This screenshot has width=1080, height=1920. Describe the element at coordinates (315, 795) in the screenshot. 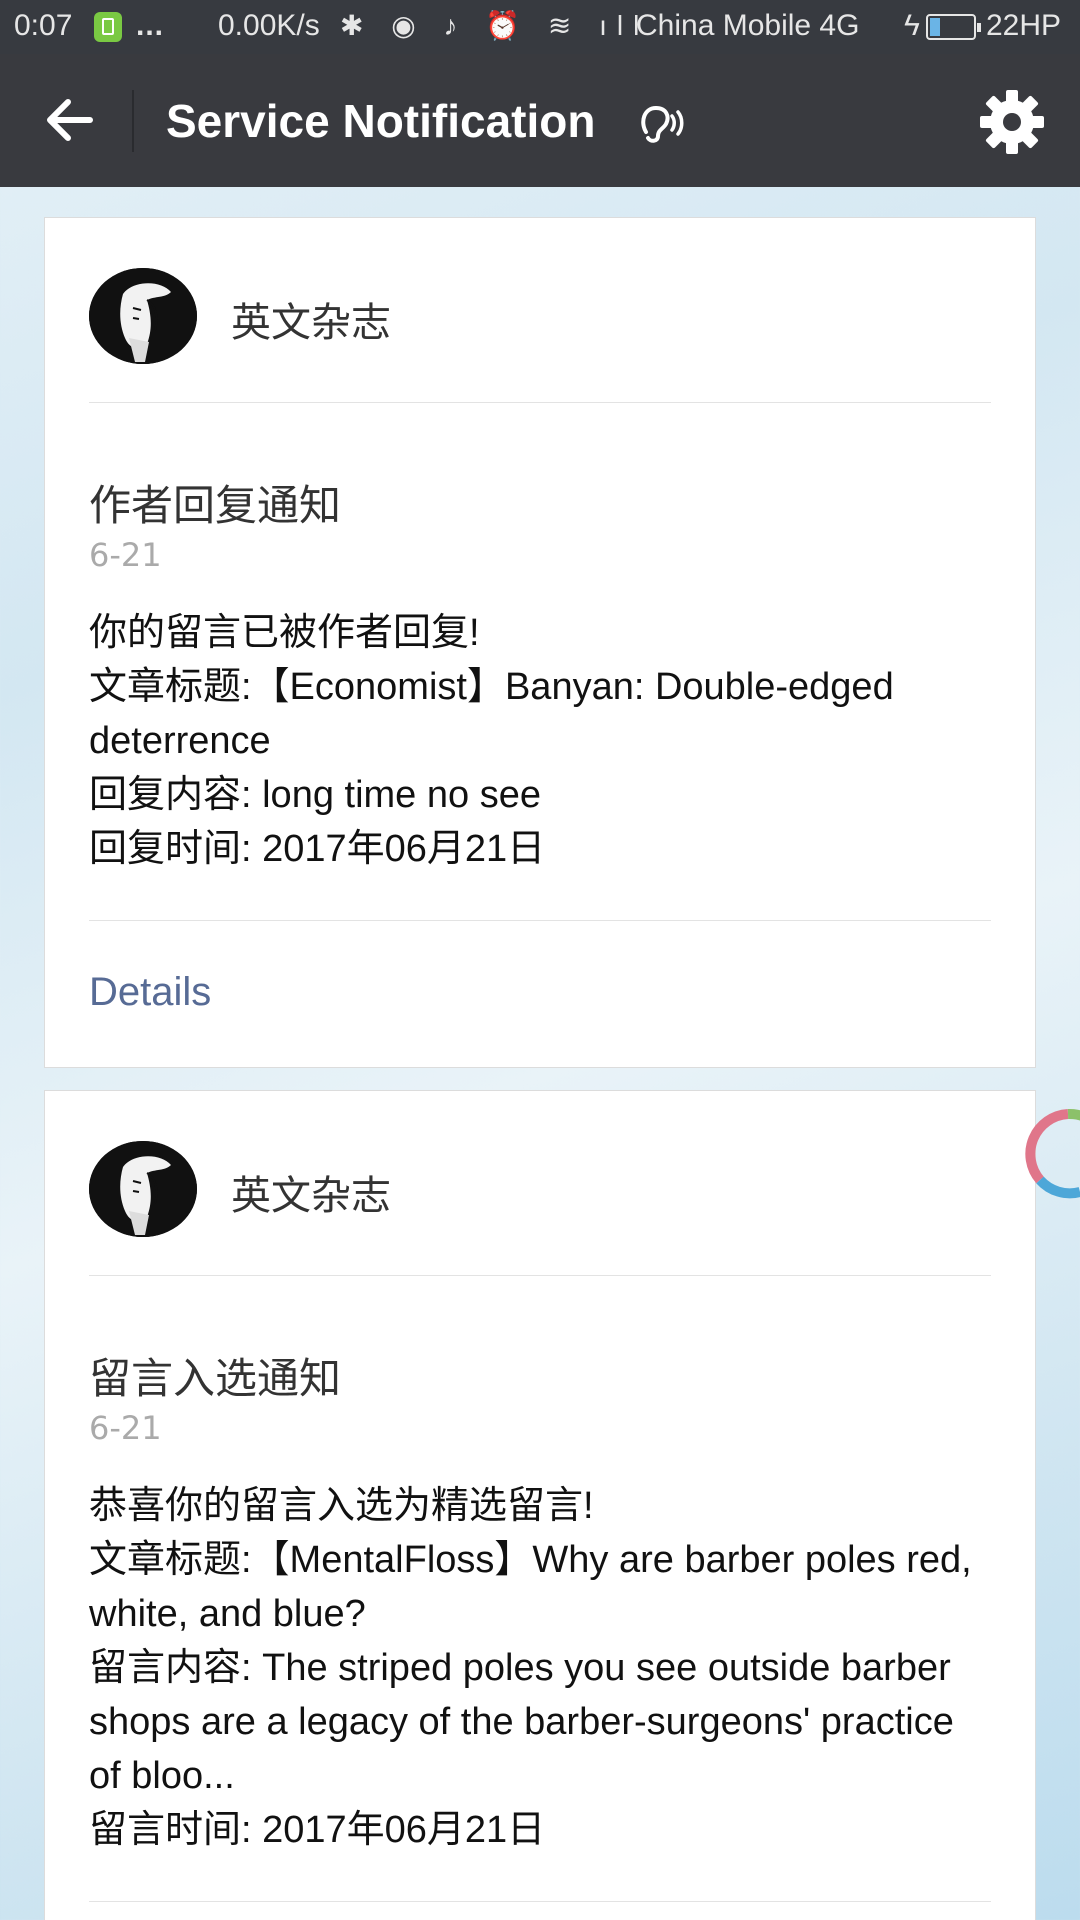

I see `body-line: 回复内容: long time no see` at that location.